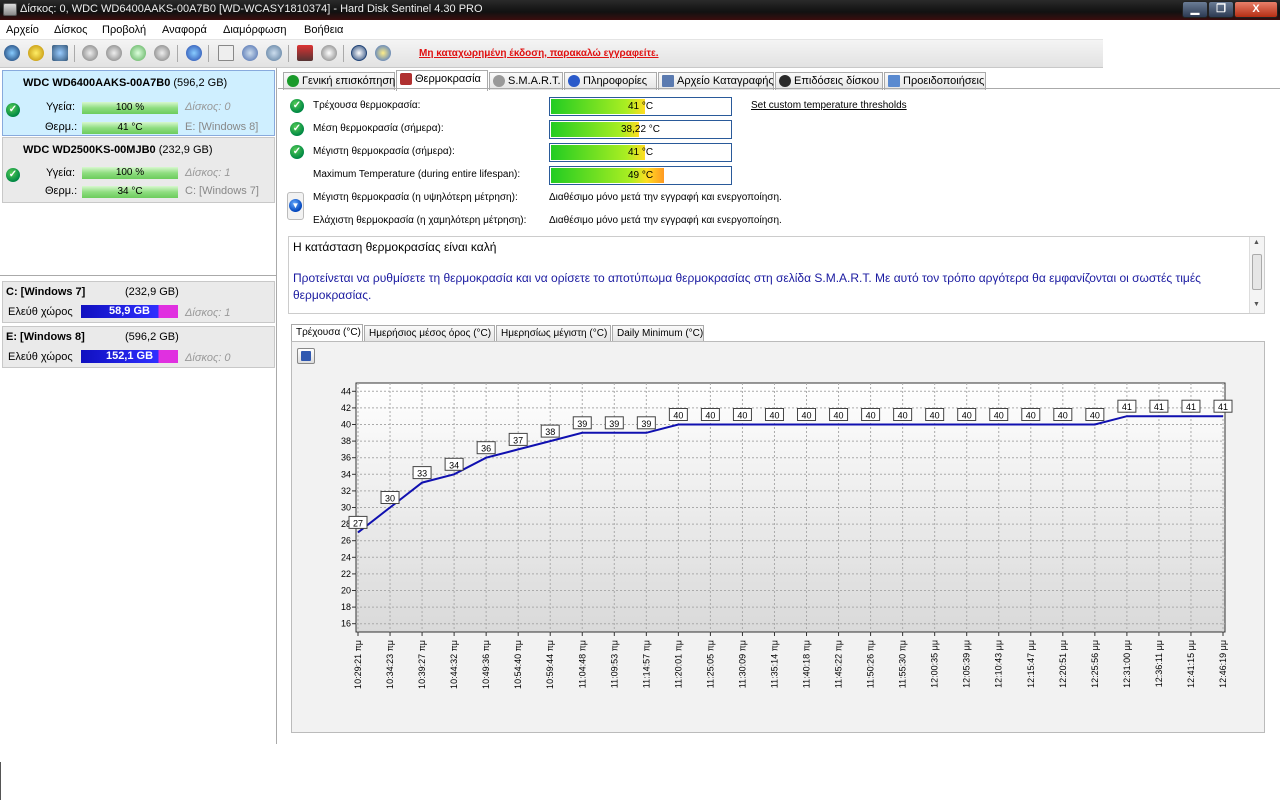  Describe the element at coordinates (383, 53) in the screenshot. I see `info-icon` at that location.